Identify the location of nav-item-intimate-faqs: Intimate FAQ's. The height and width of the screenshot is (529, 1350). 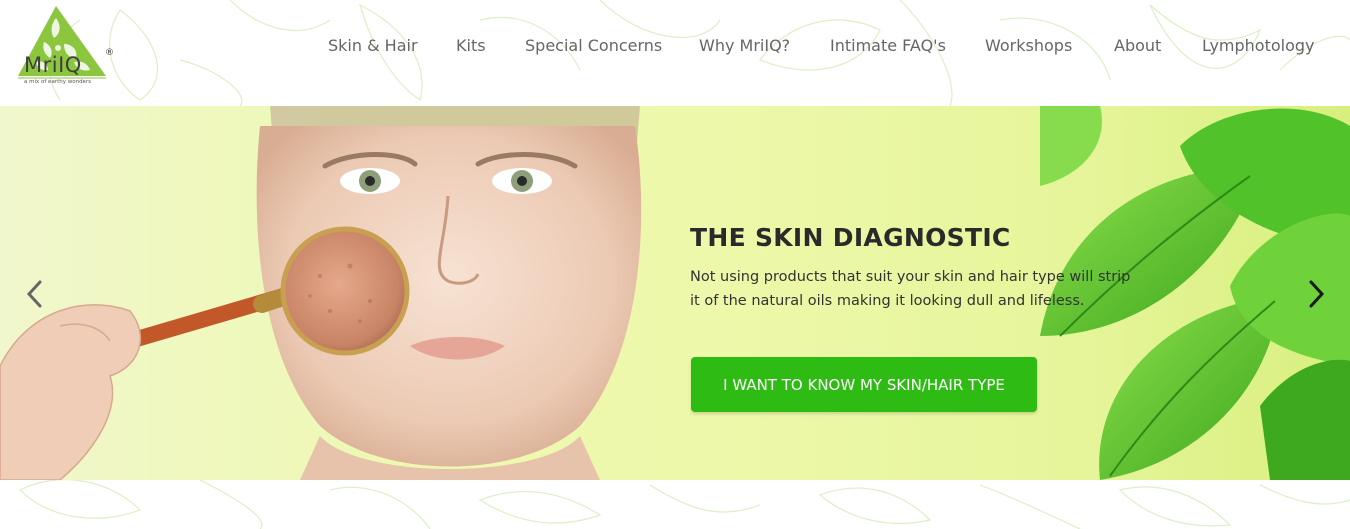
(888, 45).